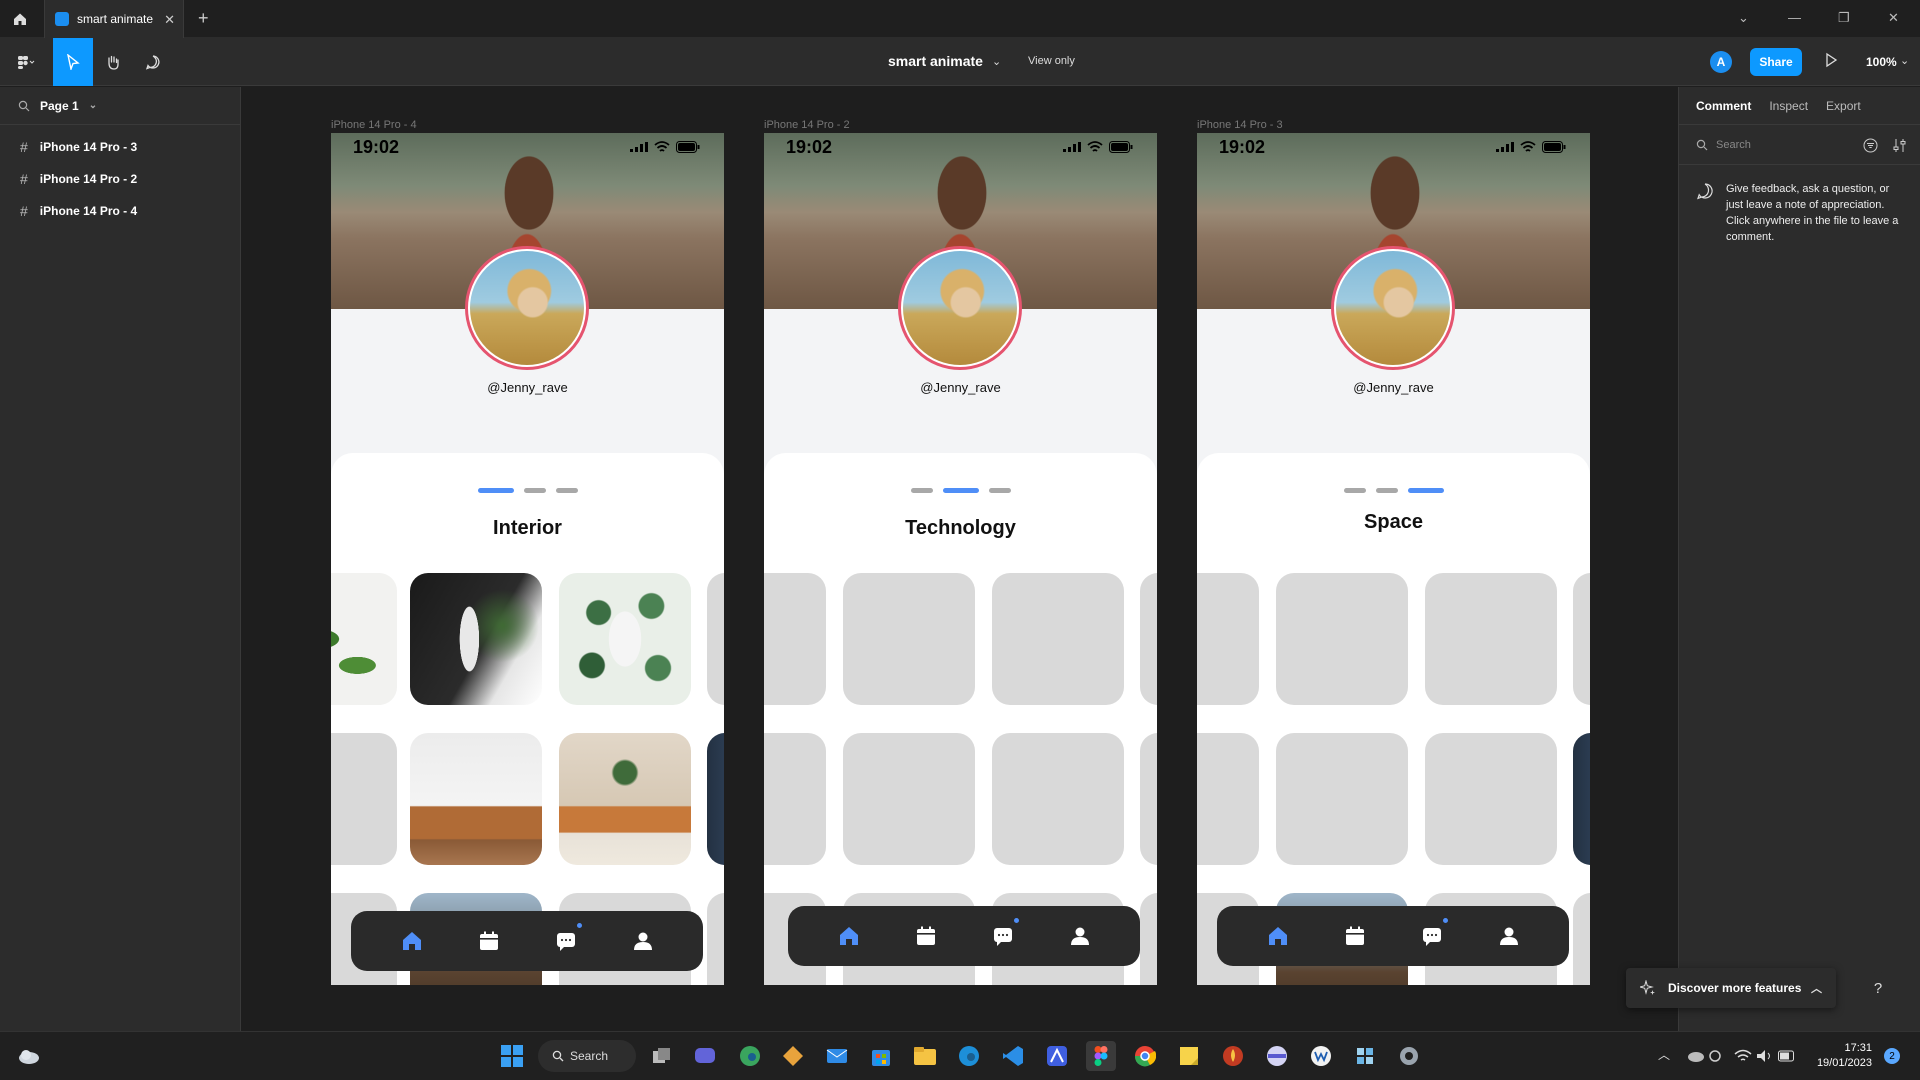 This screenshot has height=1080, width=1920. Describe the element at coordinates (1842, 1056) in the screenshot. I see `system-clock: 17:31 19/01/2023` at that location.